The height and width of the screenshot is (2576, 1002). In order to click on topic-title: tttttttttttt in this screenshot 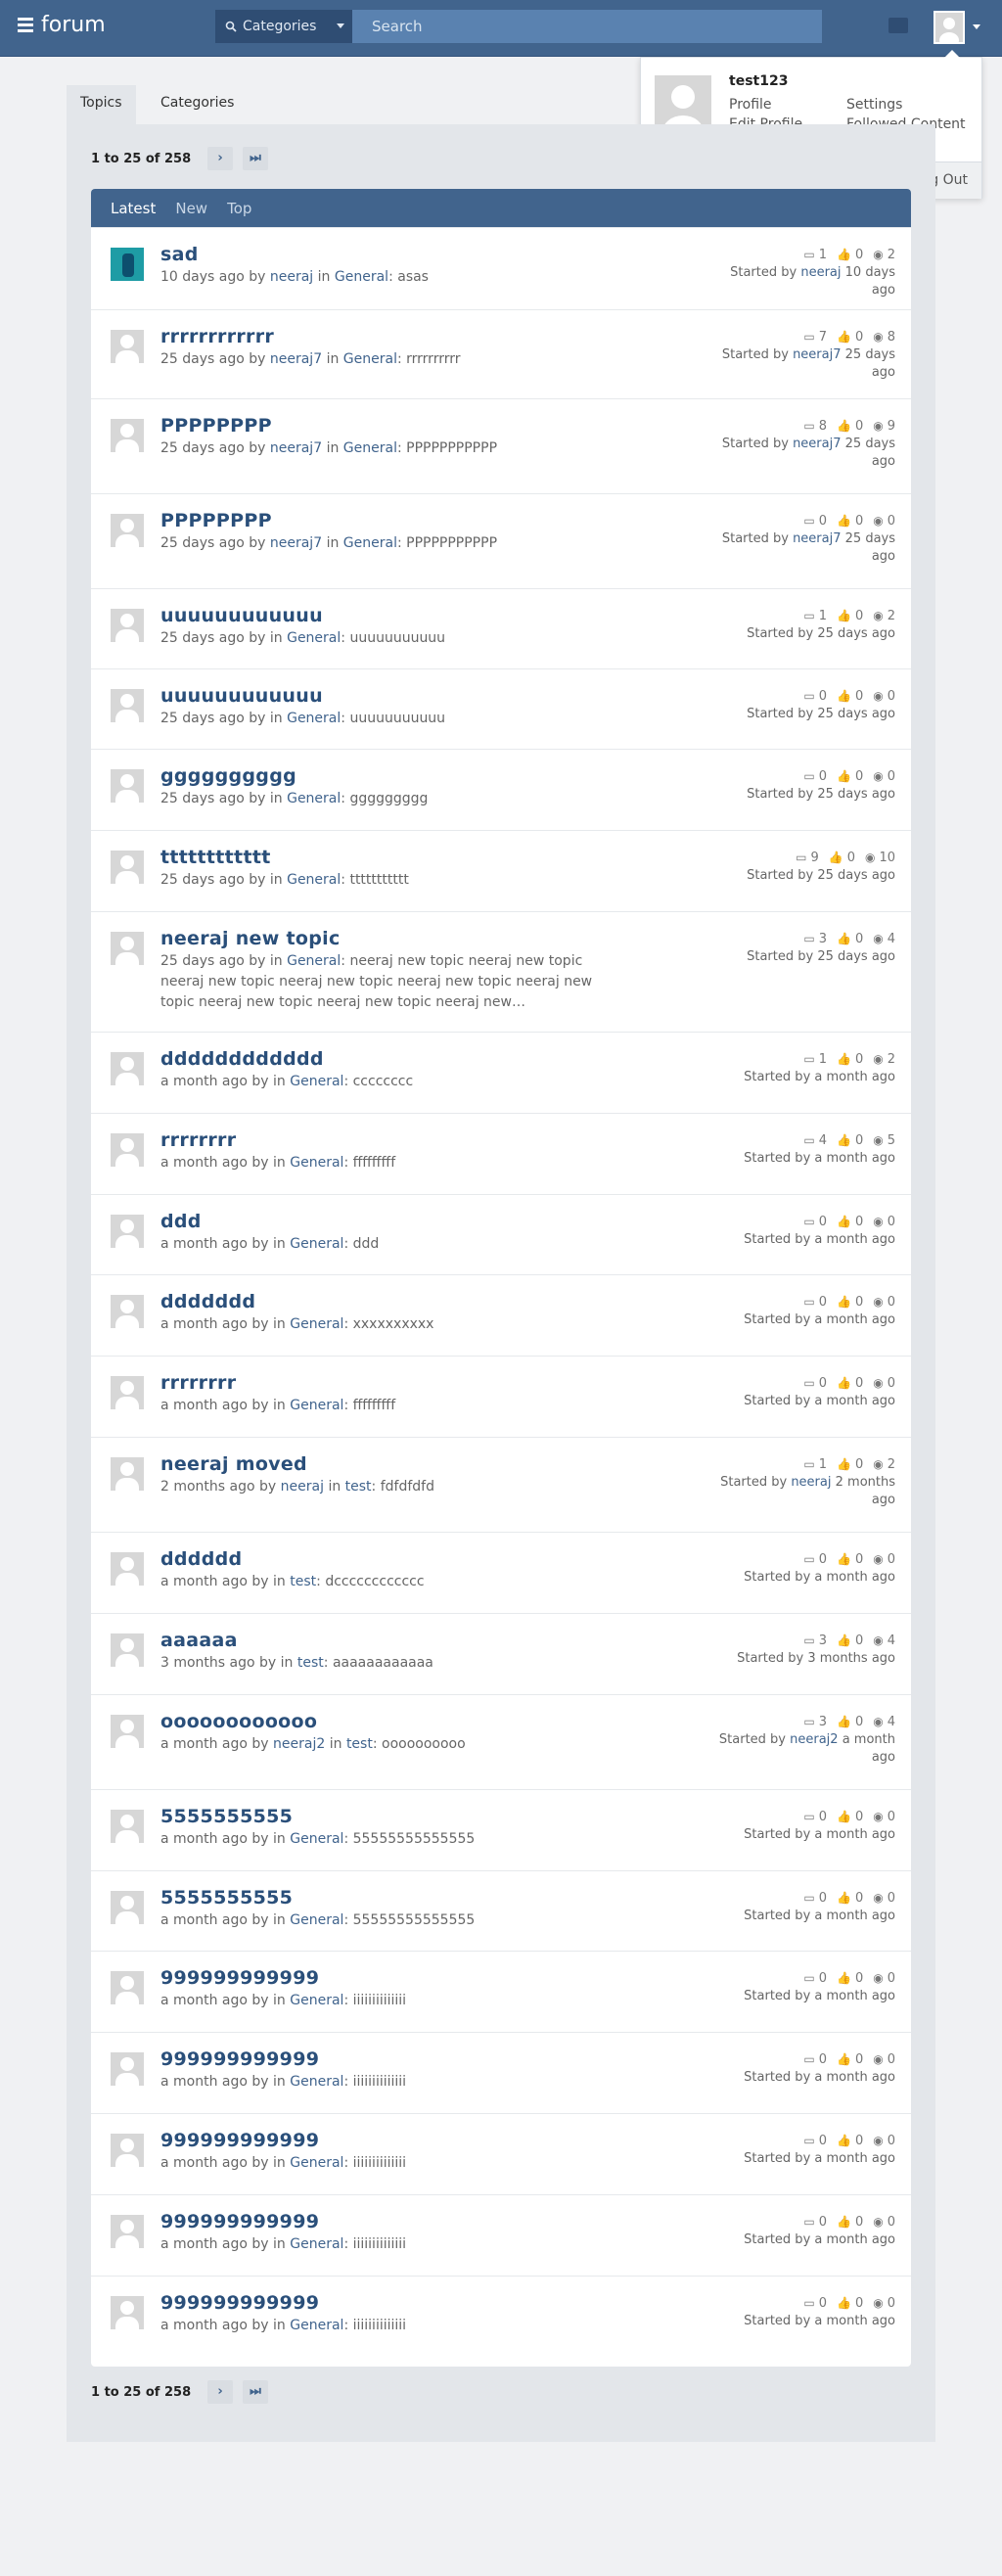, I will do `click(215, 857)`.